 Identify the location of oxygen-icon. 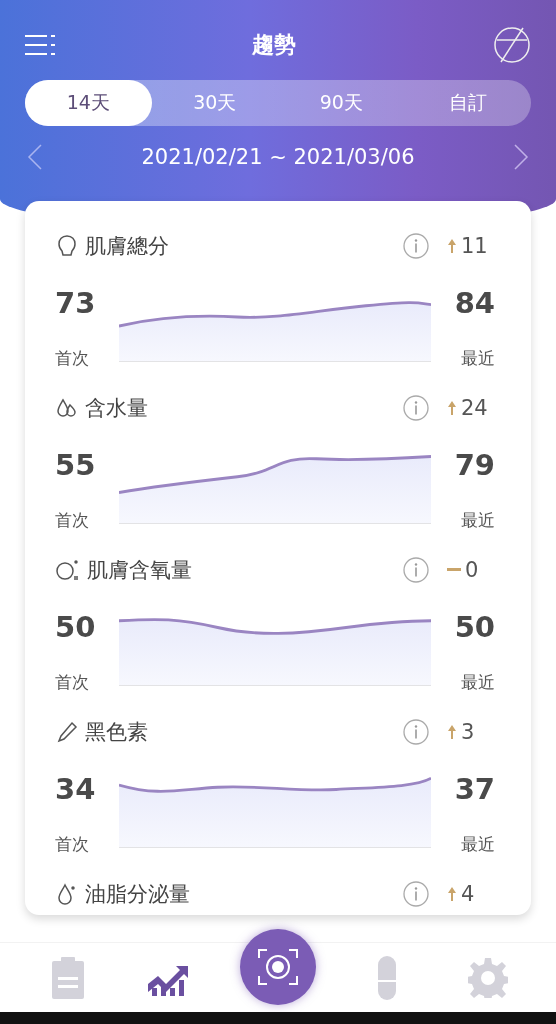
(68, 570).